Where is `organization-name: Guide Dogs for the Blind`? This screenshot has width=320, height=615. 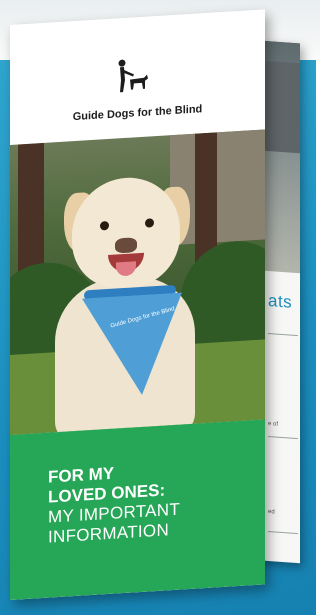 organization-name: Guide Dogs for the Blind is located at coordinates (137, 113).